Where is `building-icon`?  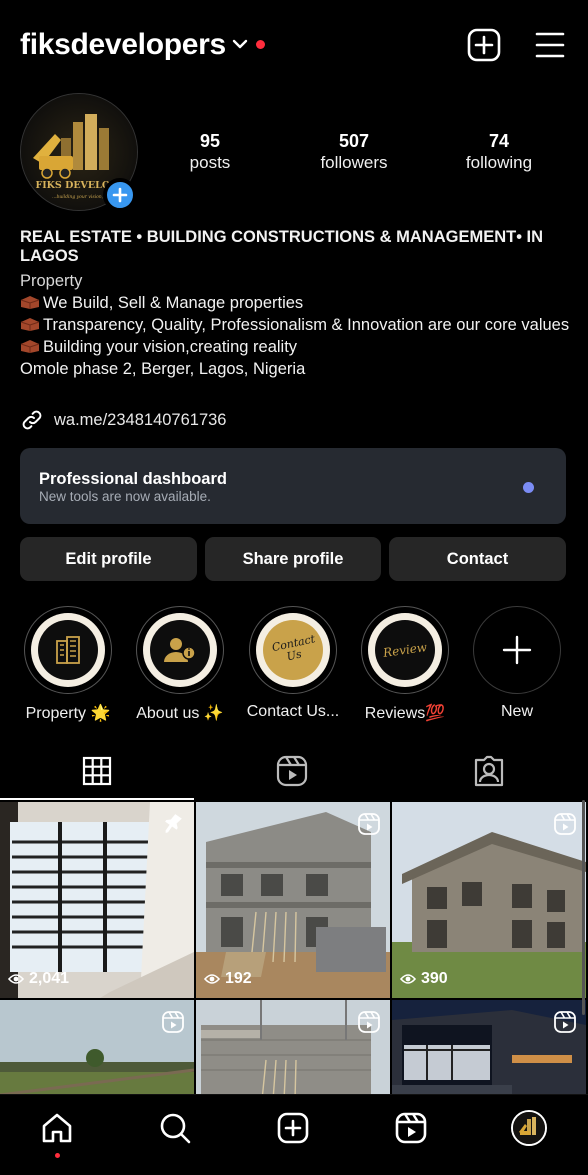
building-icon is located at coordinates (68, 650).